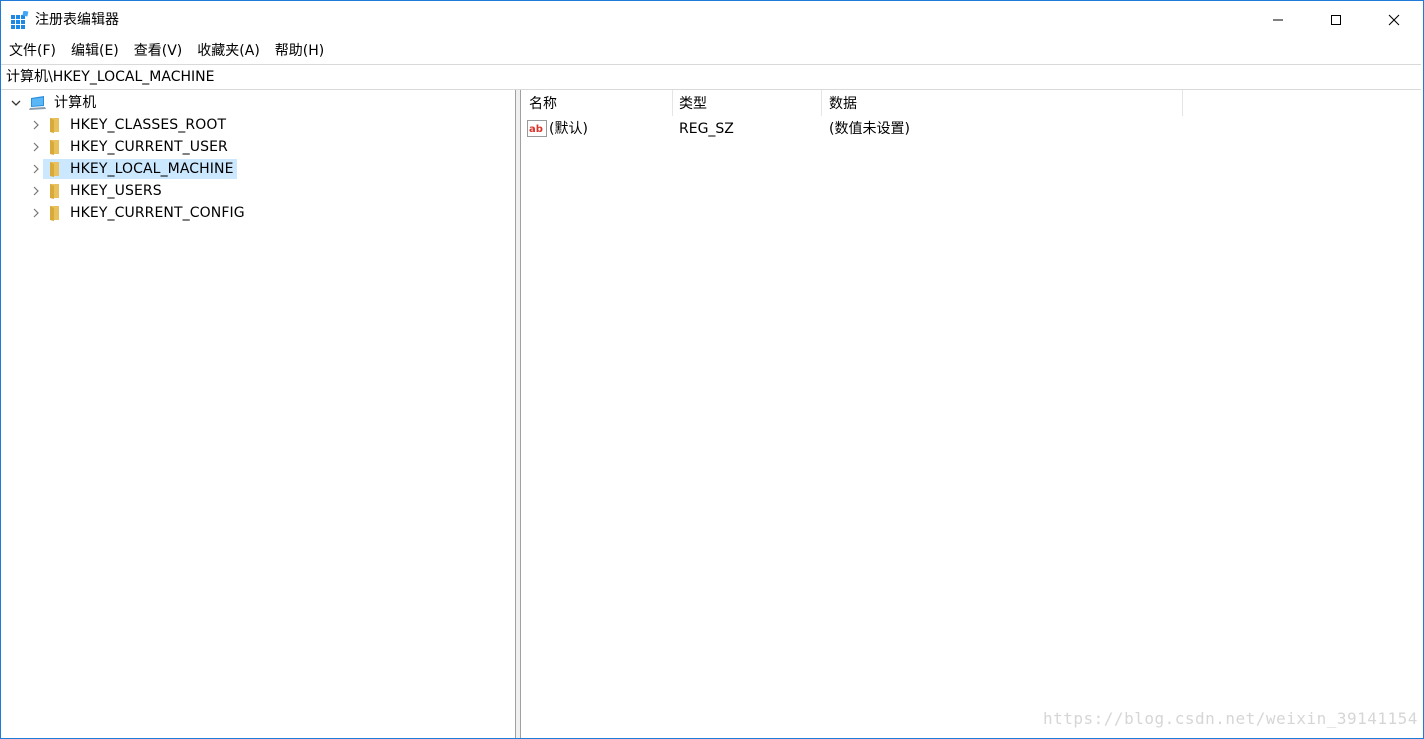 The height and width of the screenshot is (739, 1424). What do you see at coordinates (746, 103) in the screenshot?
I see `column-header-type: 类型` at bounding box center [746, 103].